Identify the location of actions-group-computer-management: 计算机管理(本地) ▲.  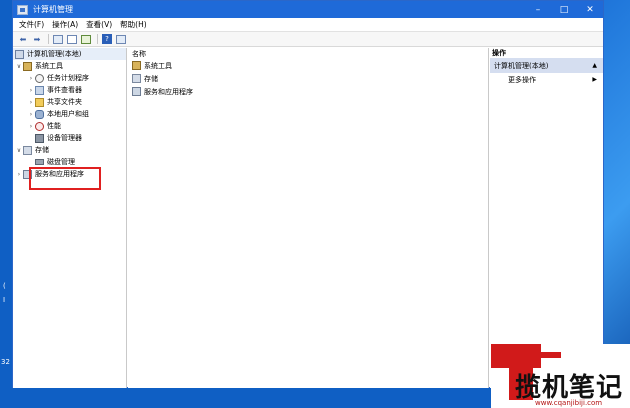
(546, 65).